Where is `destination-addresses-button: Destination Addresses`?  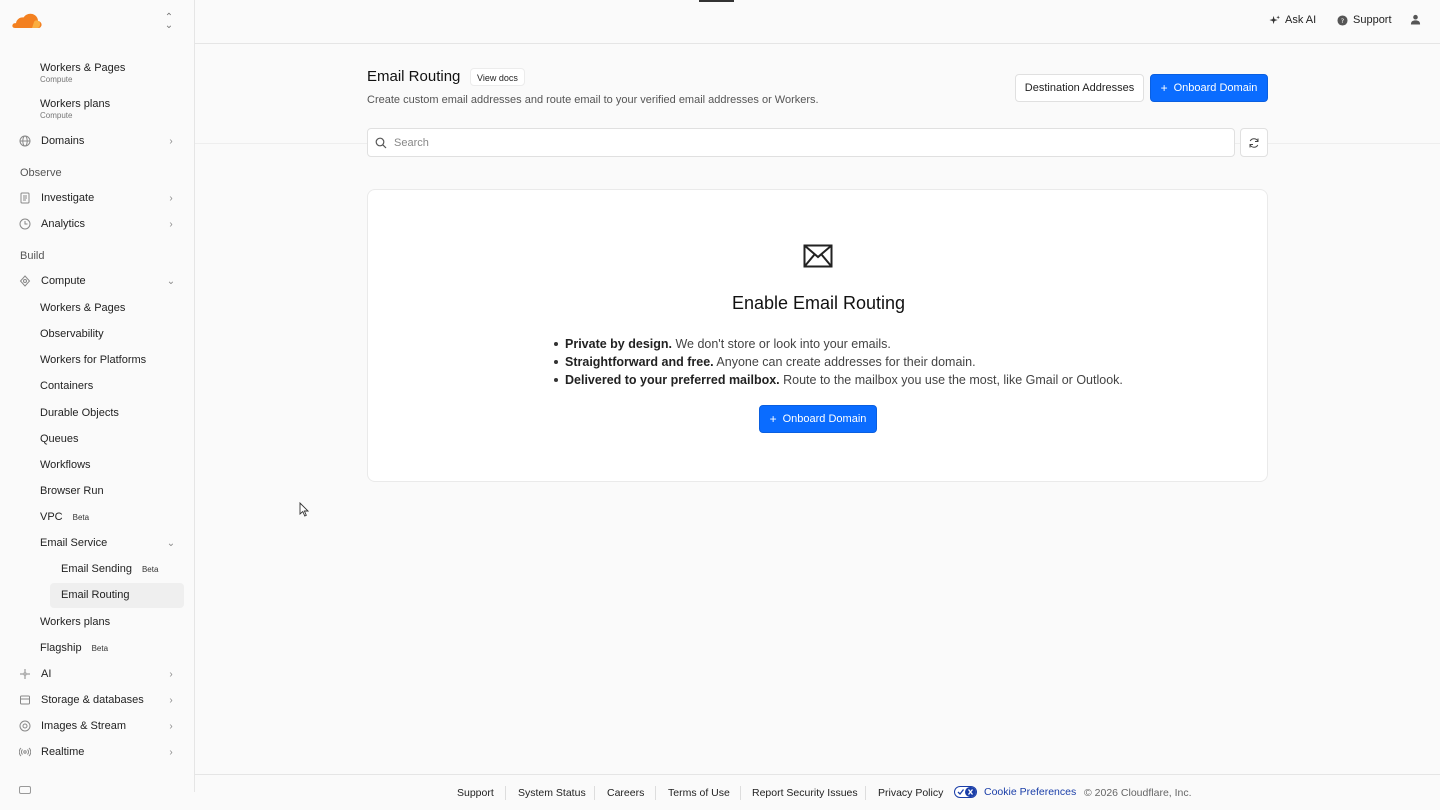
destination-addresses-button: Destination Addresses is located at coordinates (1079, 88).